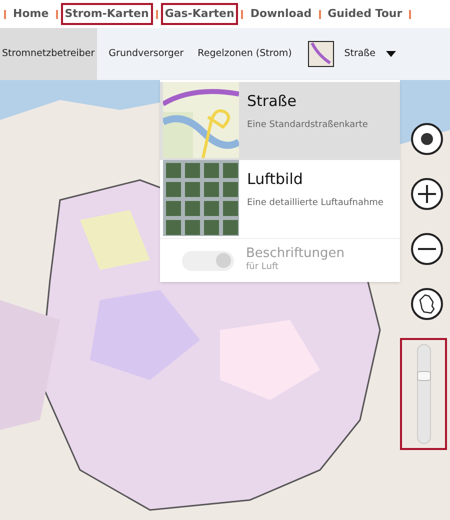 This screenshot has width=450, height=520. I want to click on nav-link: Download, so click(281, 14).